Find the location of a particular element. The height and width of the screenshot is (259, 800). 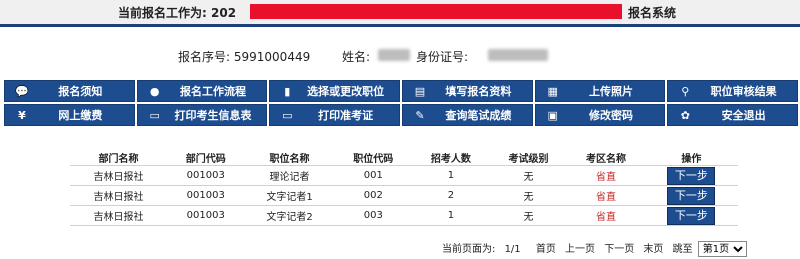

column-header: 考试级别 is located at coordinates (528, 159).